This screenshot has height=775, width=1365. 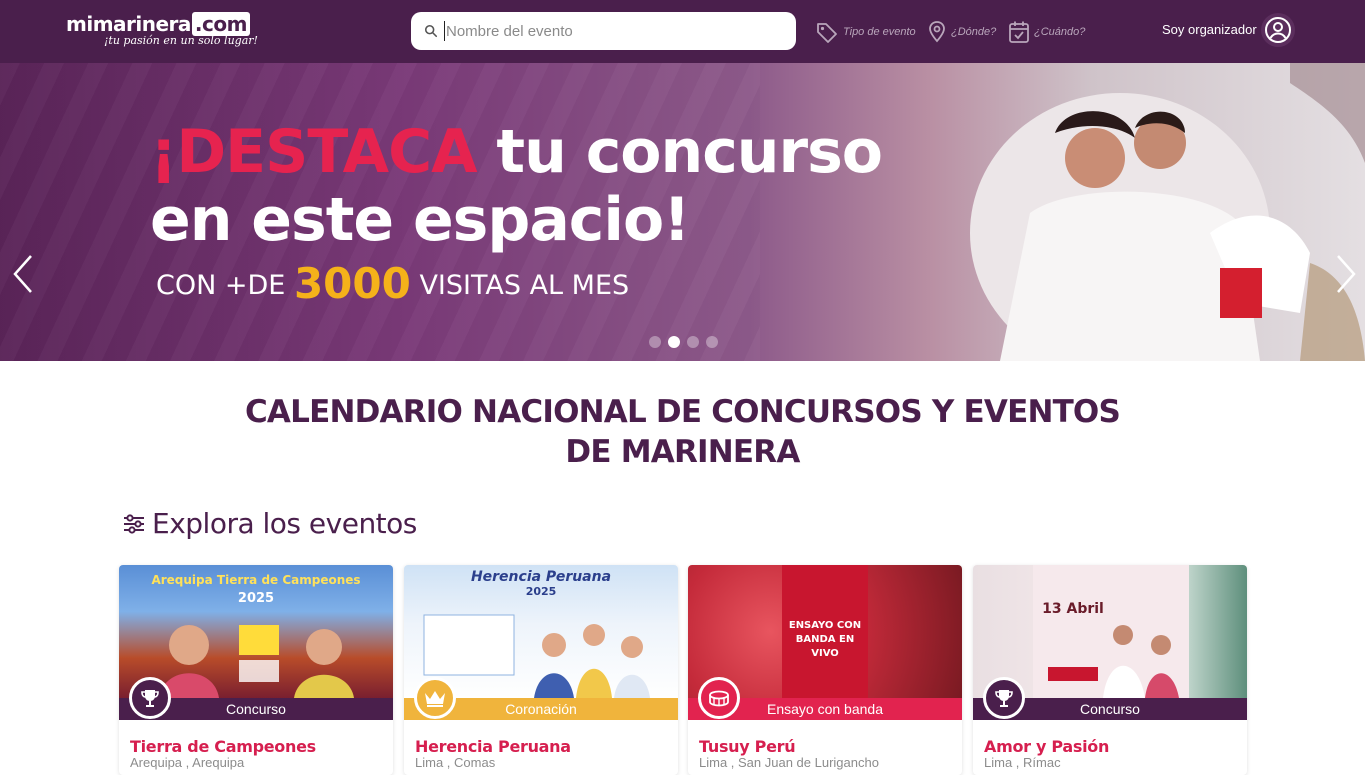 I want to click on banner-headline: ¡DESTACA tu concurso, so click(x=516, y=152).